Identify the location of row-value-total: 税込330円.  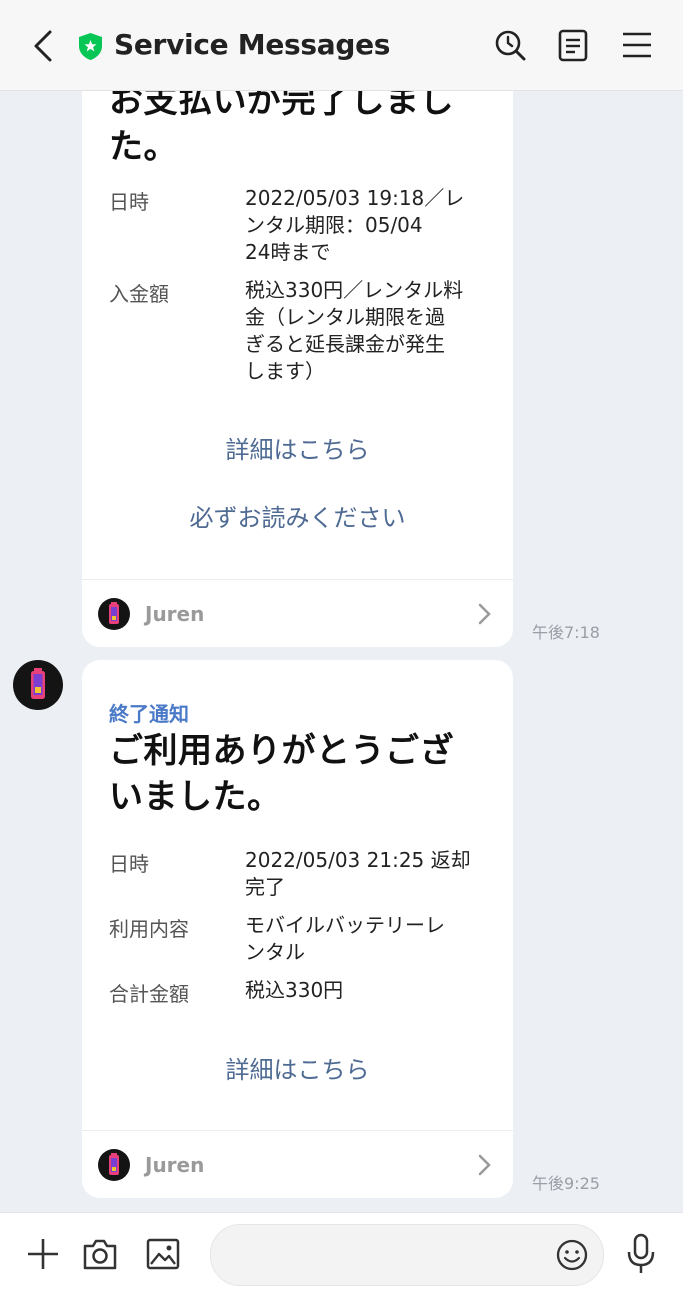
(370, 990).